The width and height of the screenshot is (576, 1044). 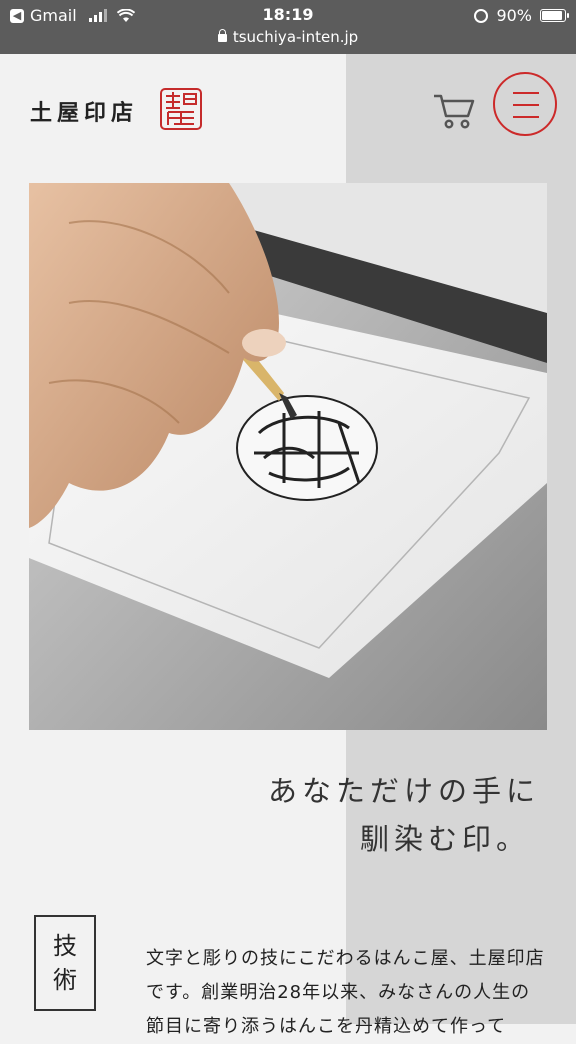 What do you see at coordinates (65, 963) in the screenshot?
I see `section-label-technique: 技 術` at bounding box center [65, 963].